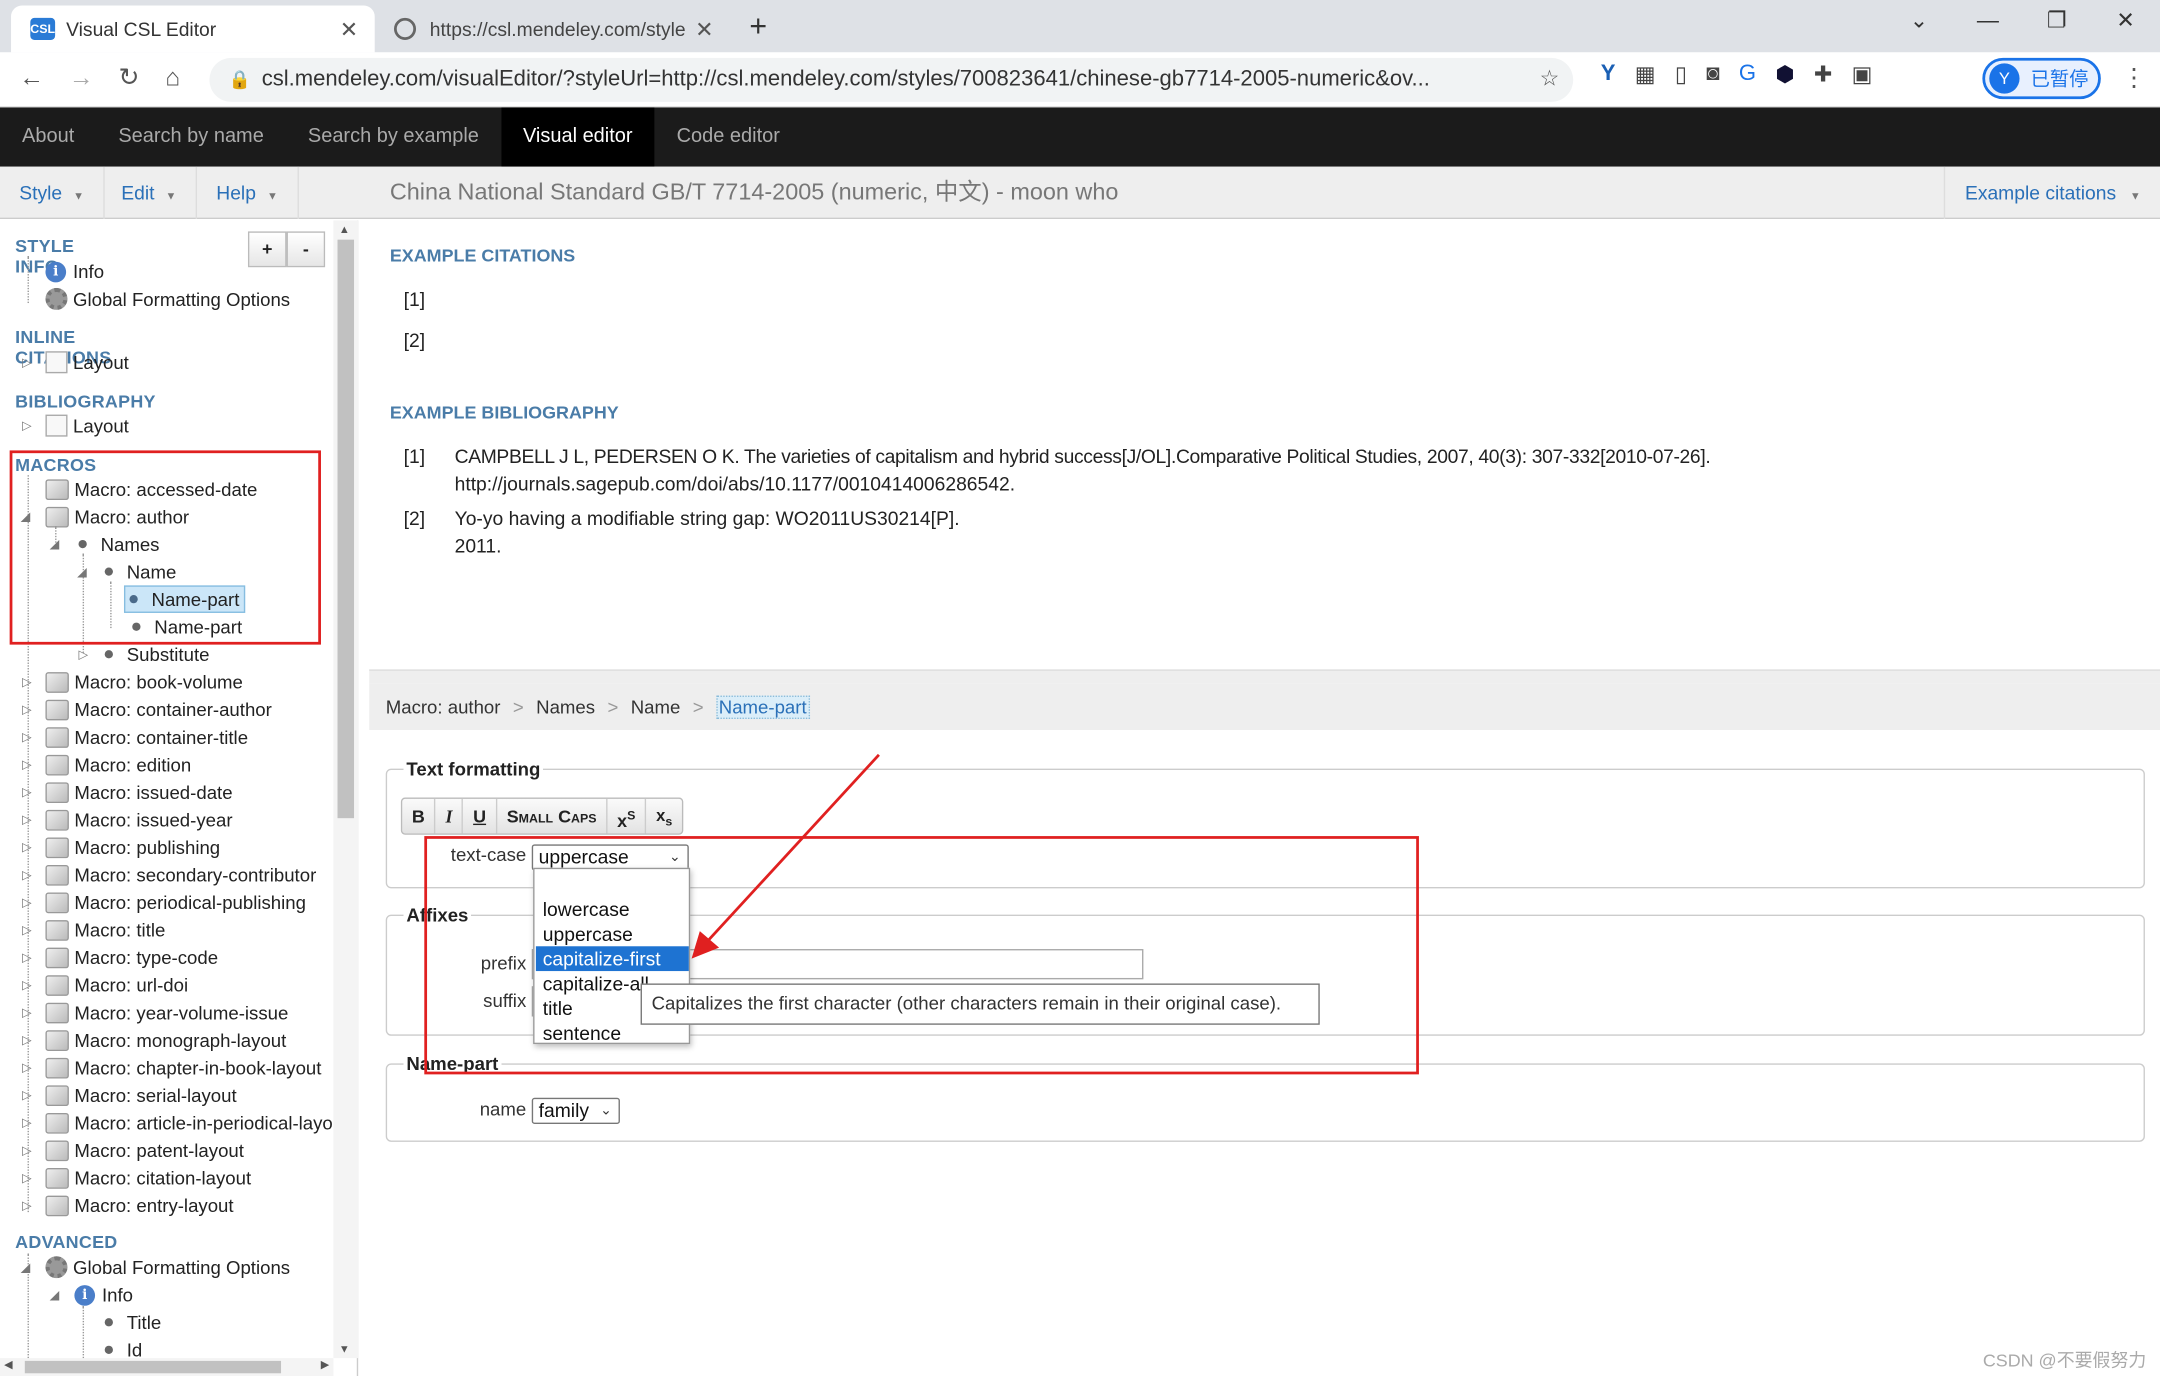  What do you see at coordinates (139, 792) in the screenshot?
I see `tree-node-macro: Macro: issued-date` at bounding box center [139, 792].